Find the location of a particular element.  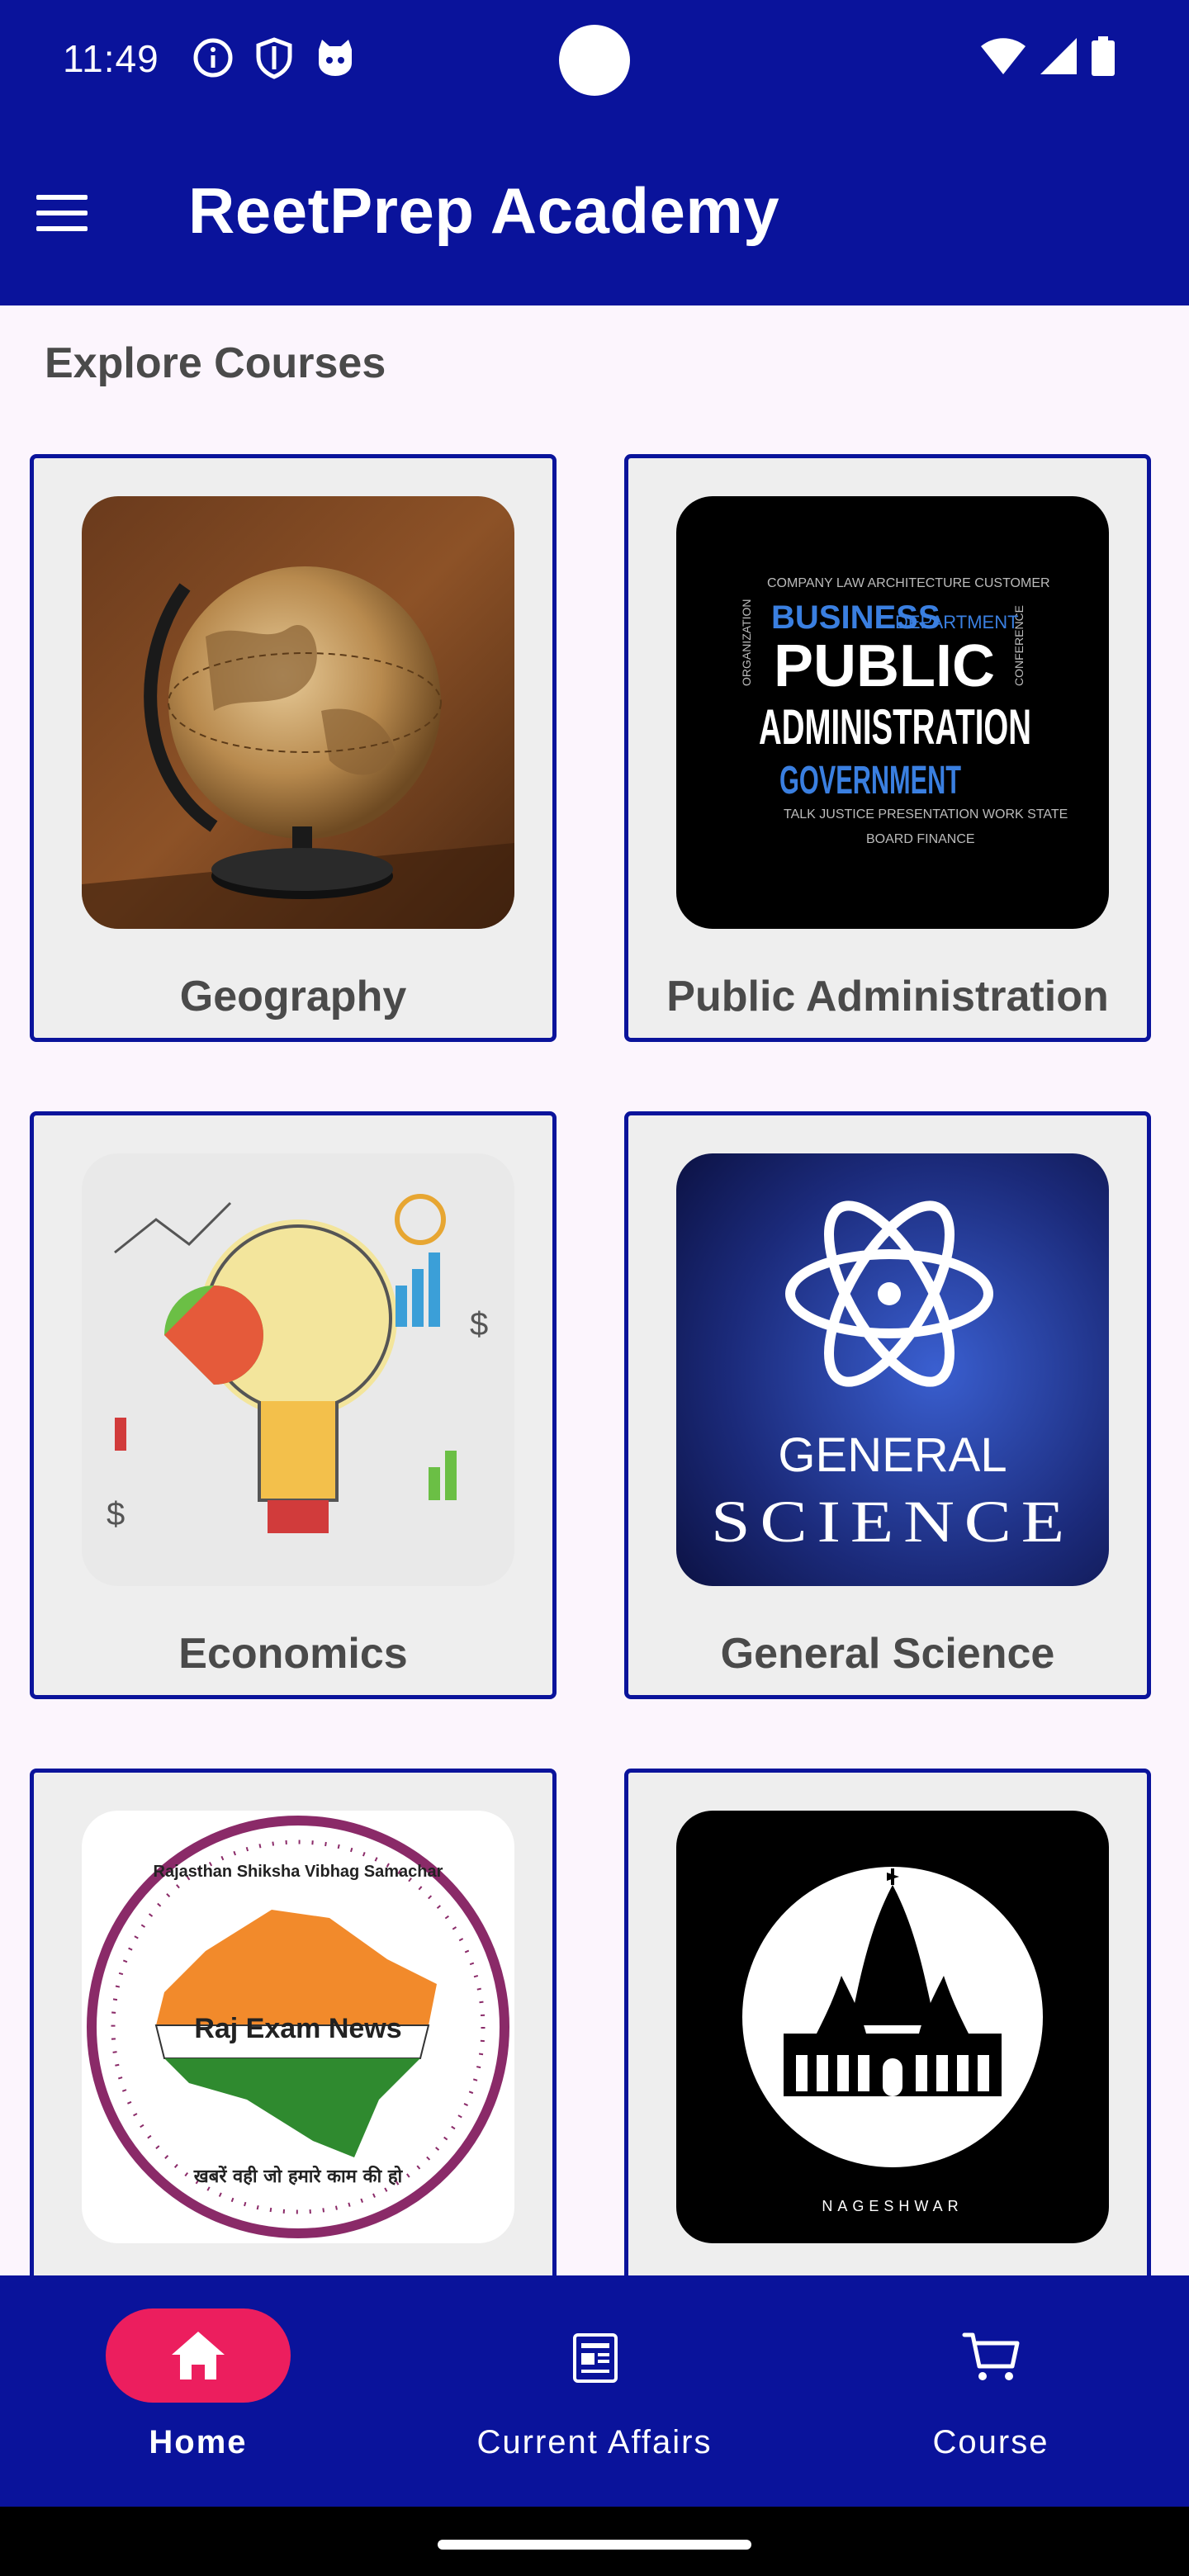

nav-item-current-affairs: Current Affairs is located at coordinates (594, 2391).